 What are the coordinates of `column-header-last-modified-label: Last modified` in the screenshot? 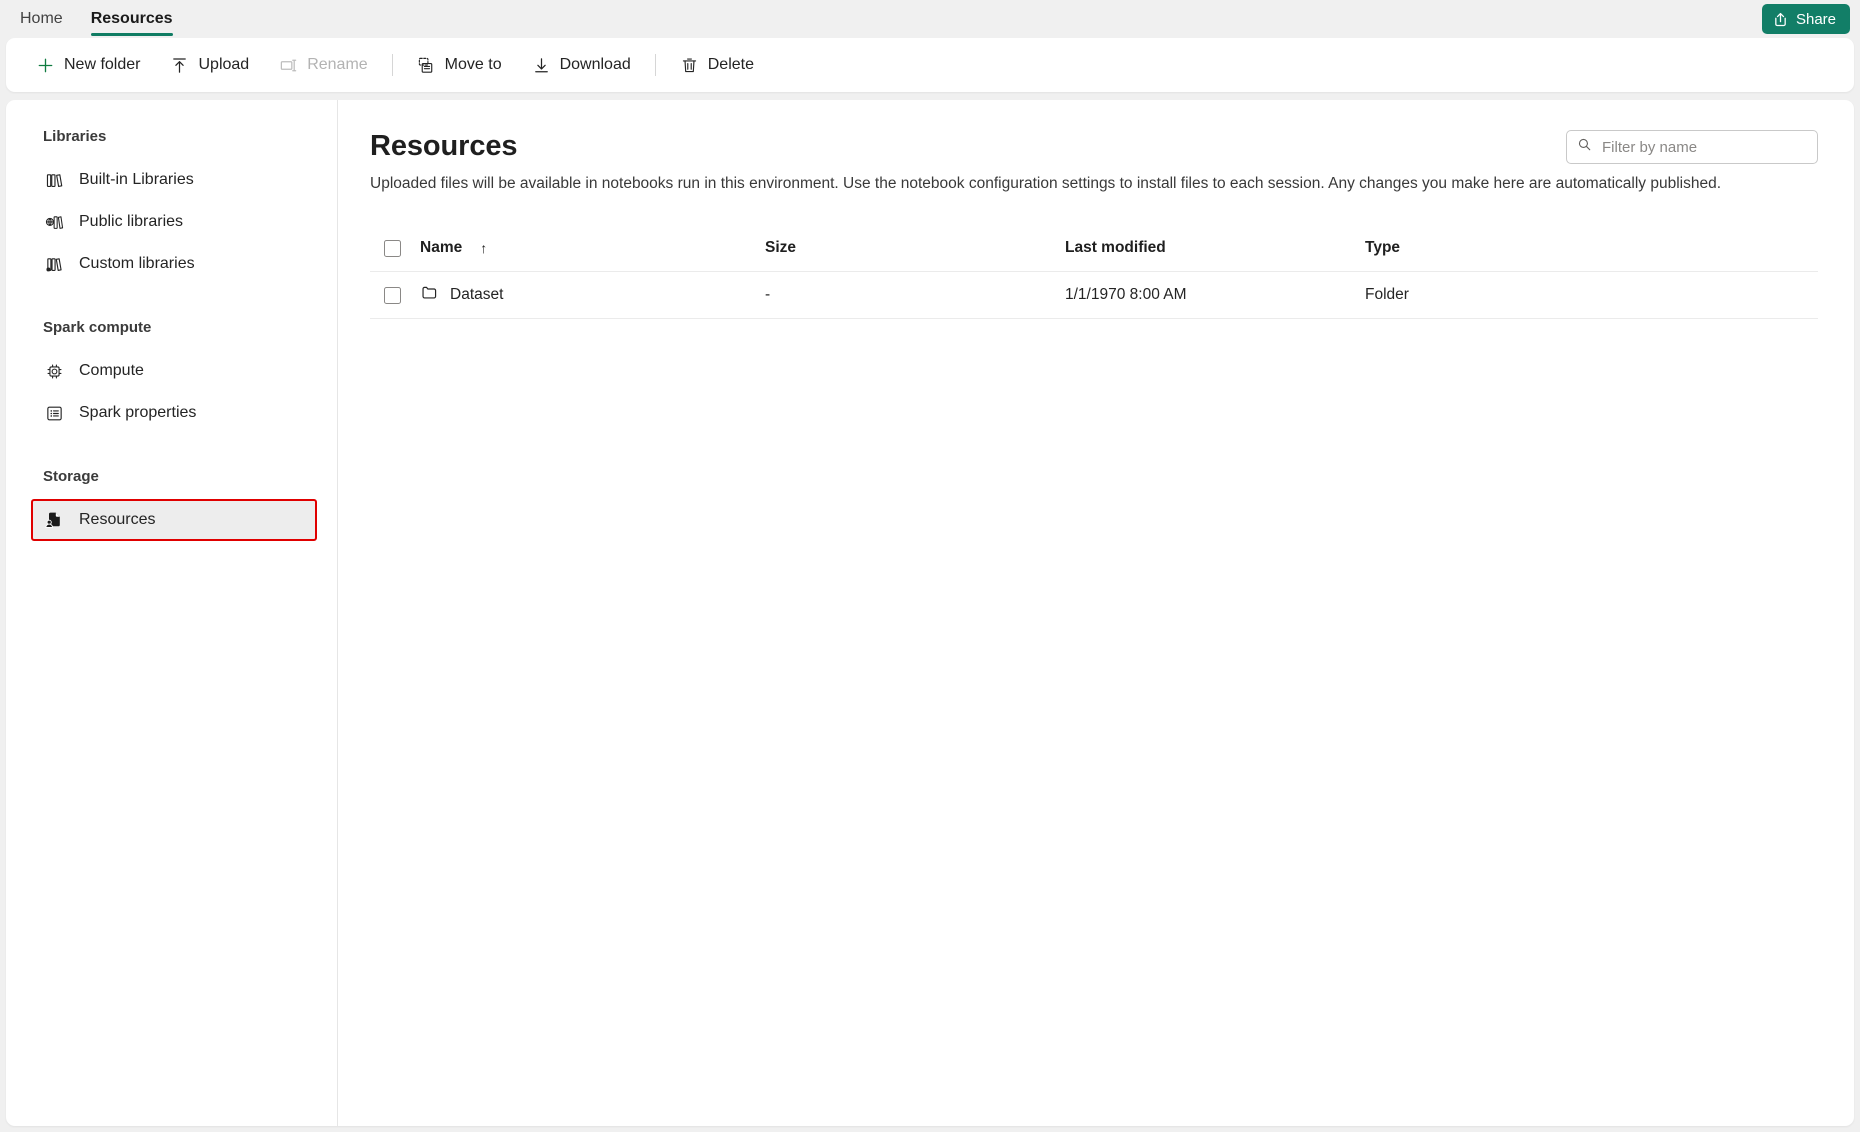 It's located at (1115, 247).